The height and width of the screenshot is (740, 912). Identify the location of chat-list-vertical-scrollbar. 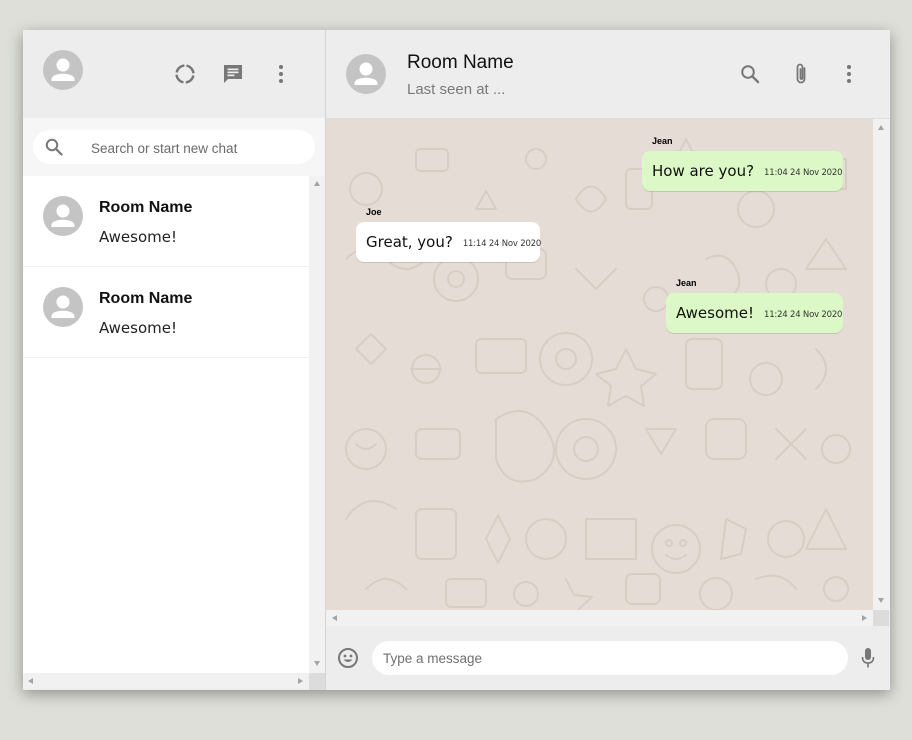
(317, 424).